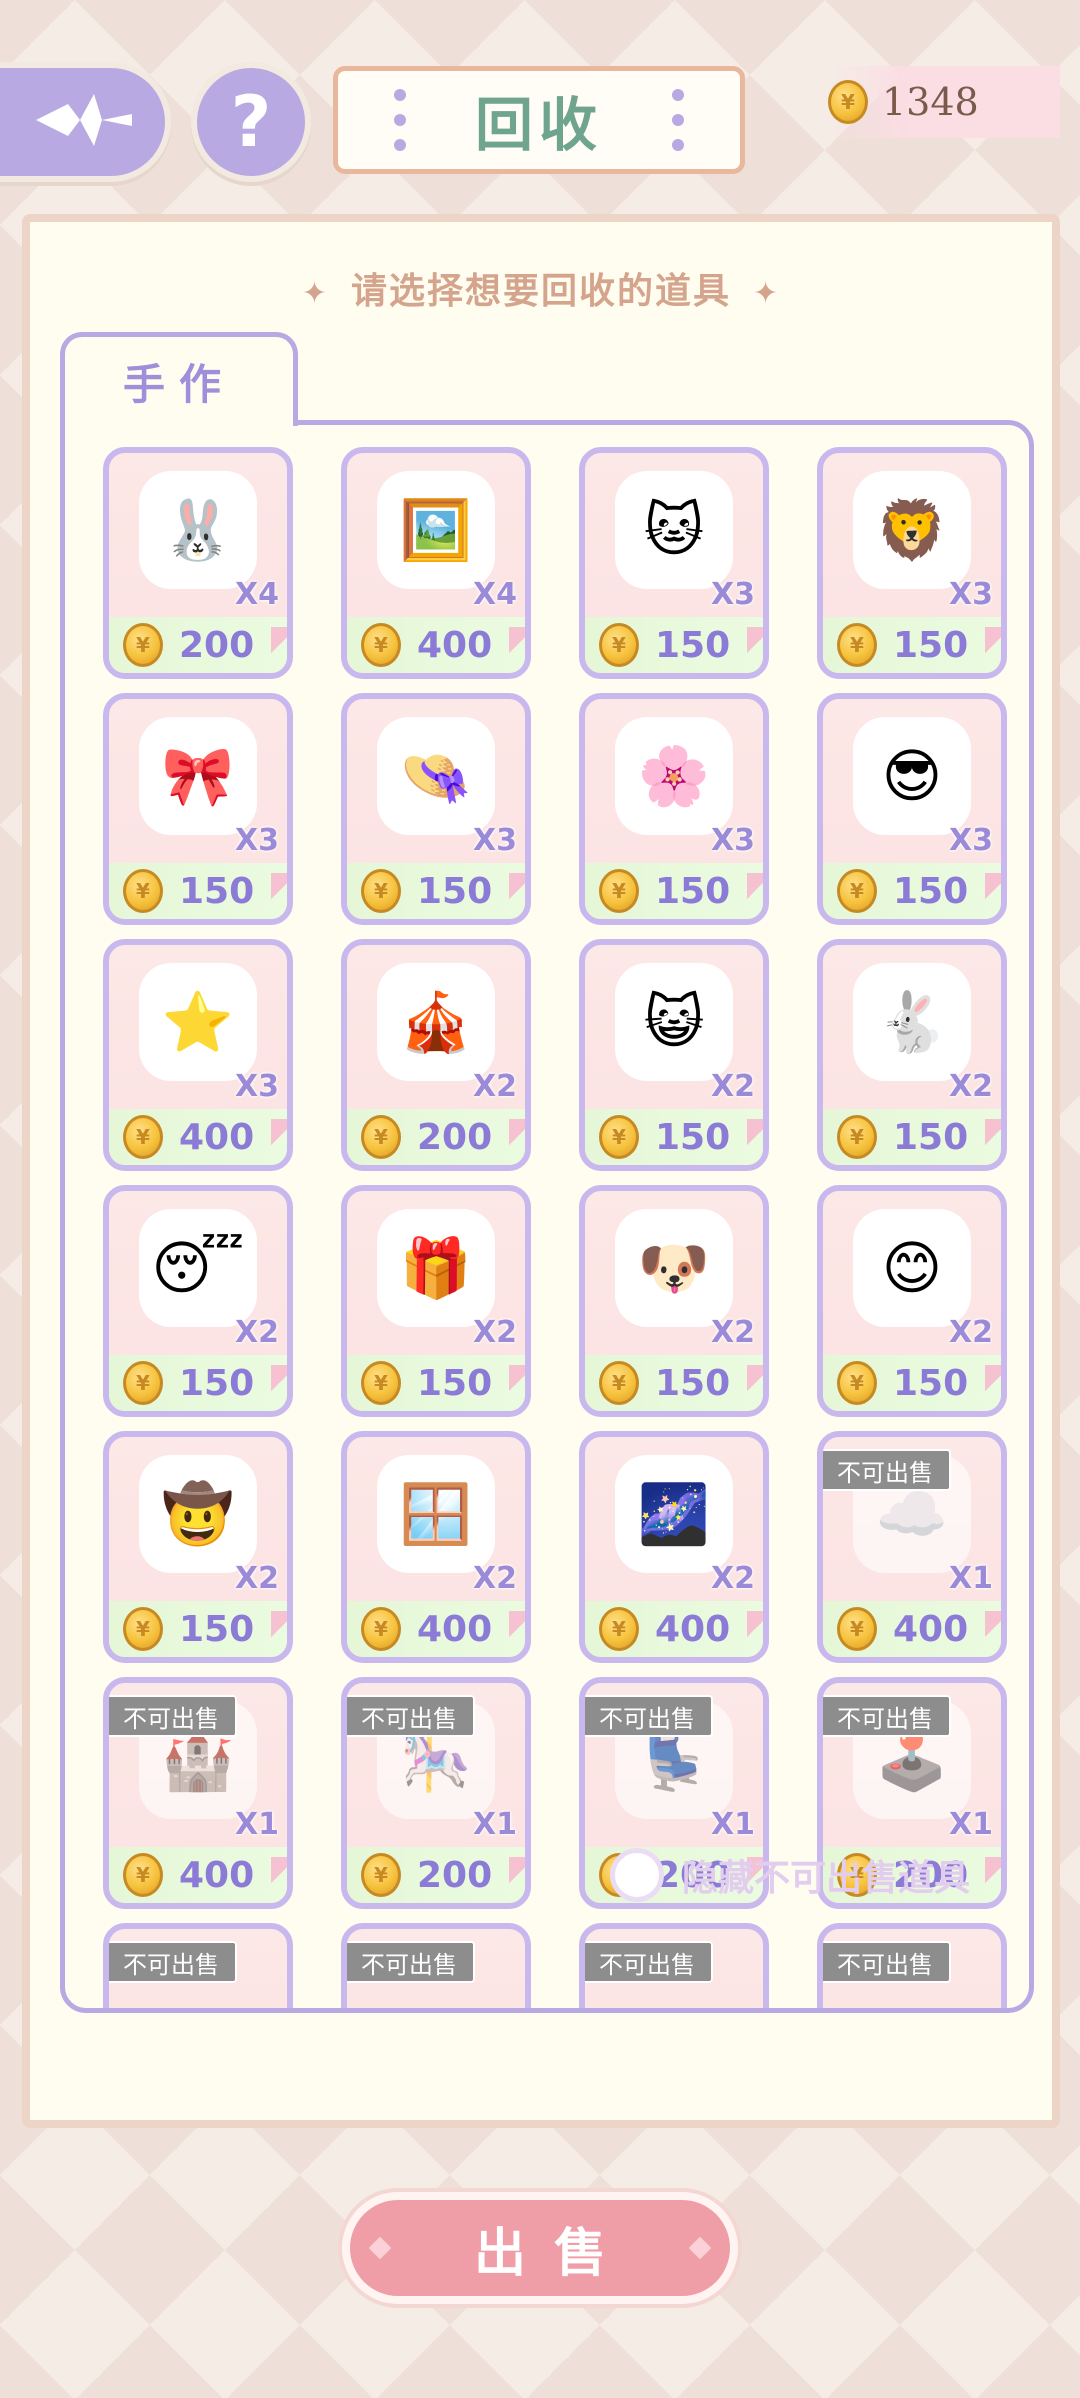 The height and width of the screenshot is (2398, 1080). Describe the element at coordinates (436, 563) in the screenshot. I see `item-card: 🖼️ X4 ¥400` at that location.